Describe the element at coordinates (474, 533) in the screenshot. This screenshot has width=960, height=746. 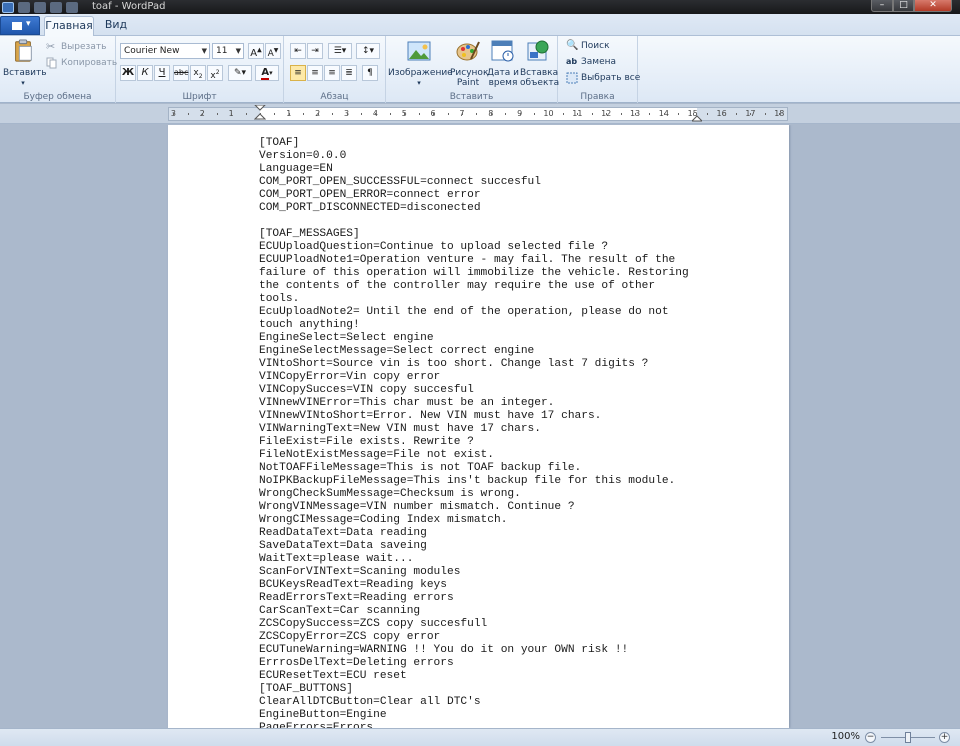
I see `document-line: ReadDataText=Data reading` at that location.